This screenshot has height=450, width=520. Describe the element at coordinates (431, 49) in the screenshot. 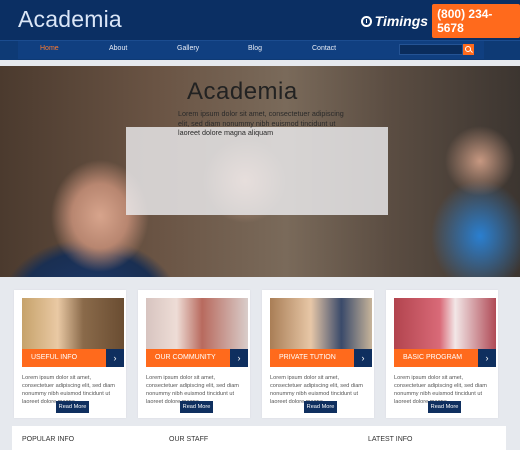

I see `search-input` at that location.